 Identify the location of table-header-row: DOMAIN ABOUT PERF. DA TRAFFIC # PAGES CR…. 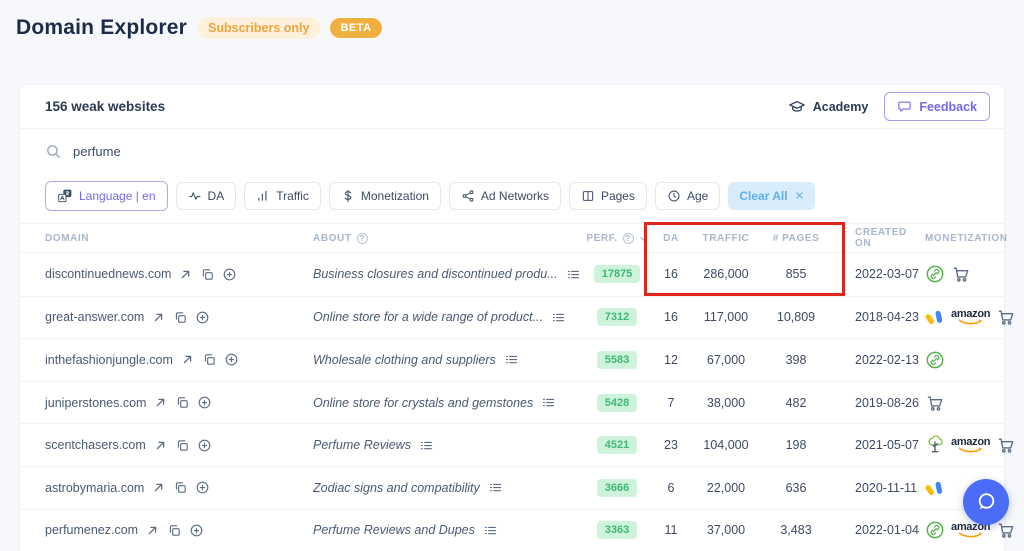
(513, 238).